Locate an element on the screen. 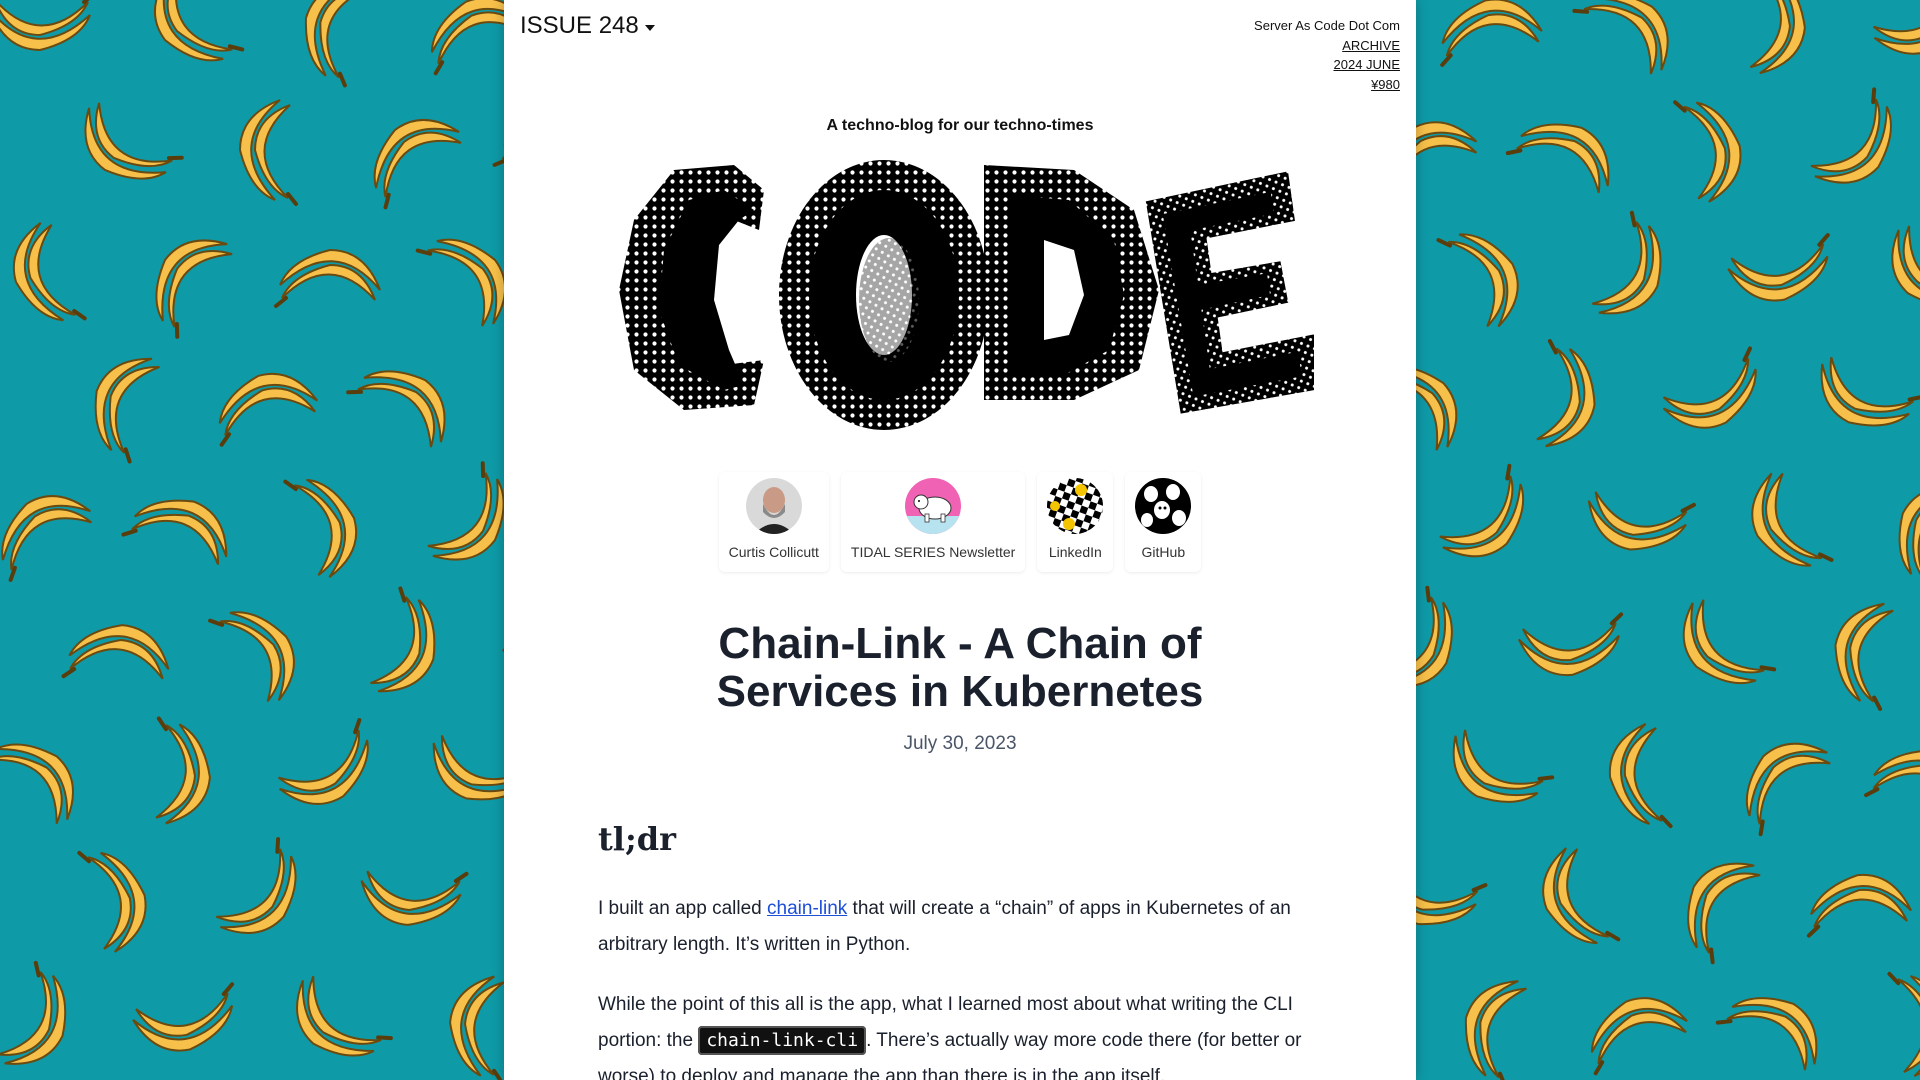 The width and height of the screenshot is (1920, 1080). site-name: Server As Code Dot Com is located at coordinates (1327, 25).